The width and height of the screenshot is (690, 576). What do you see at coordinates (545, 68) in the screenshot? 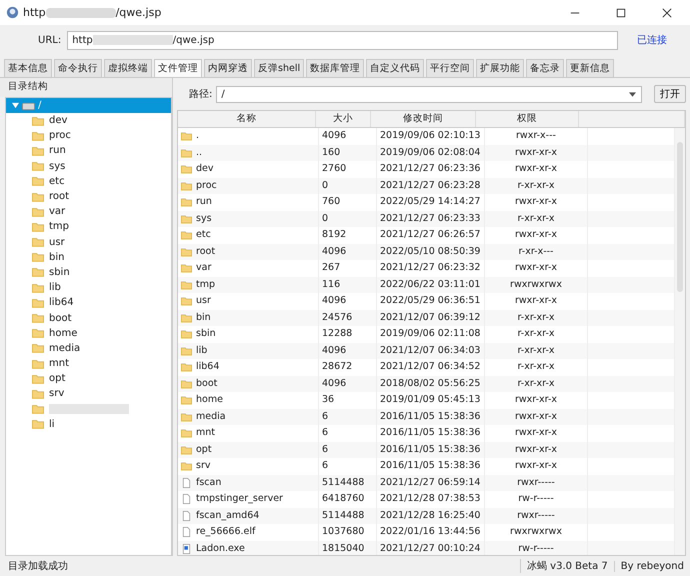
I see `tab: 备忘录` at bounding box center [545, 68].